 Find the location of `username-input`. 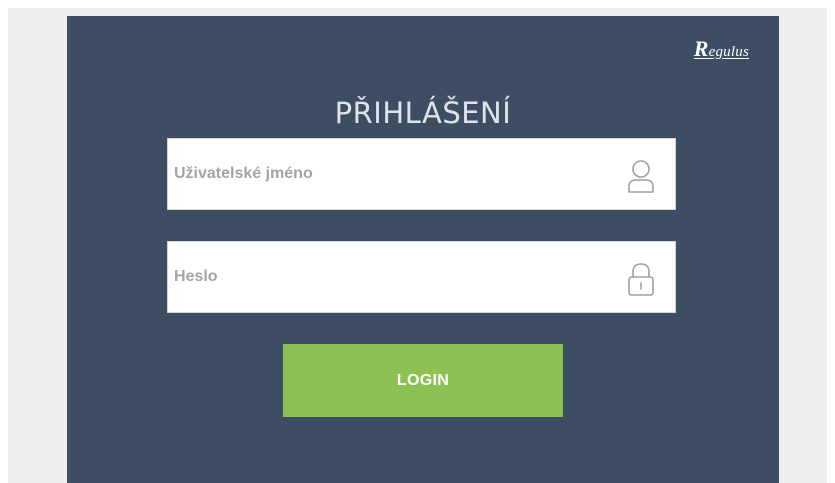

username-input is located at coordinates (421, 174).